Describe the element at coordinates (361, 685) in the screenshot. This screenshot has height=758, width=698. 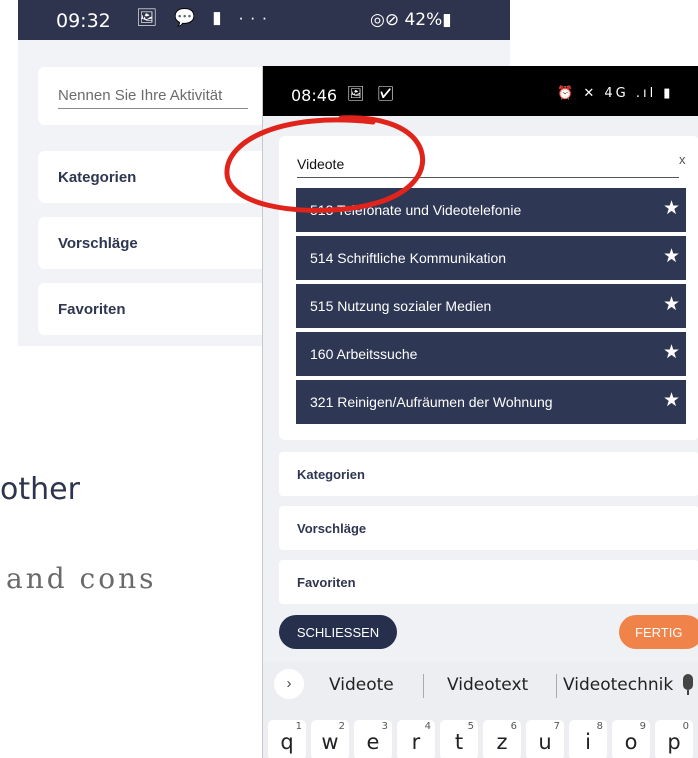
I see `suggestion-item: Videote` at that location.